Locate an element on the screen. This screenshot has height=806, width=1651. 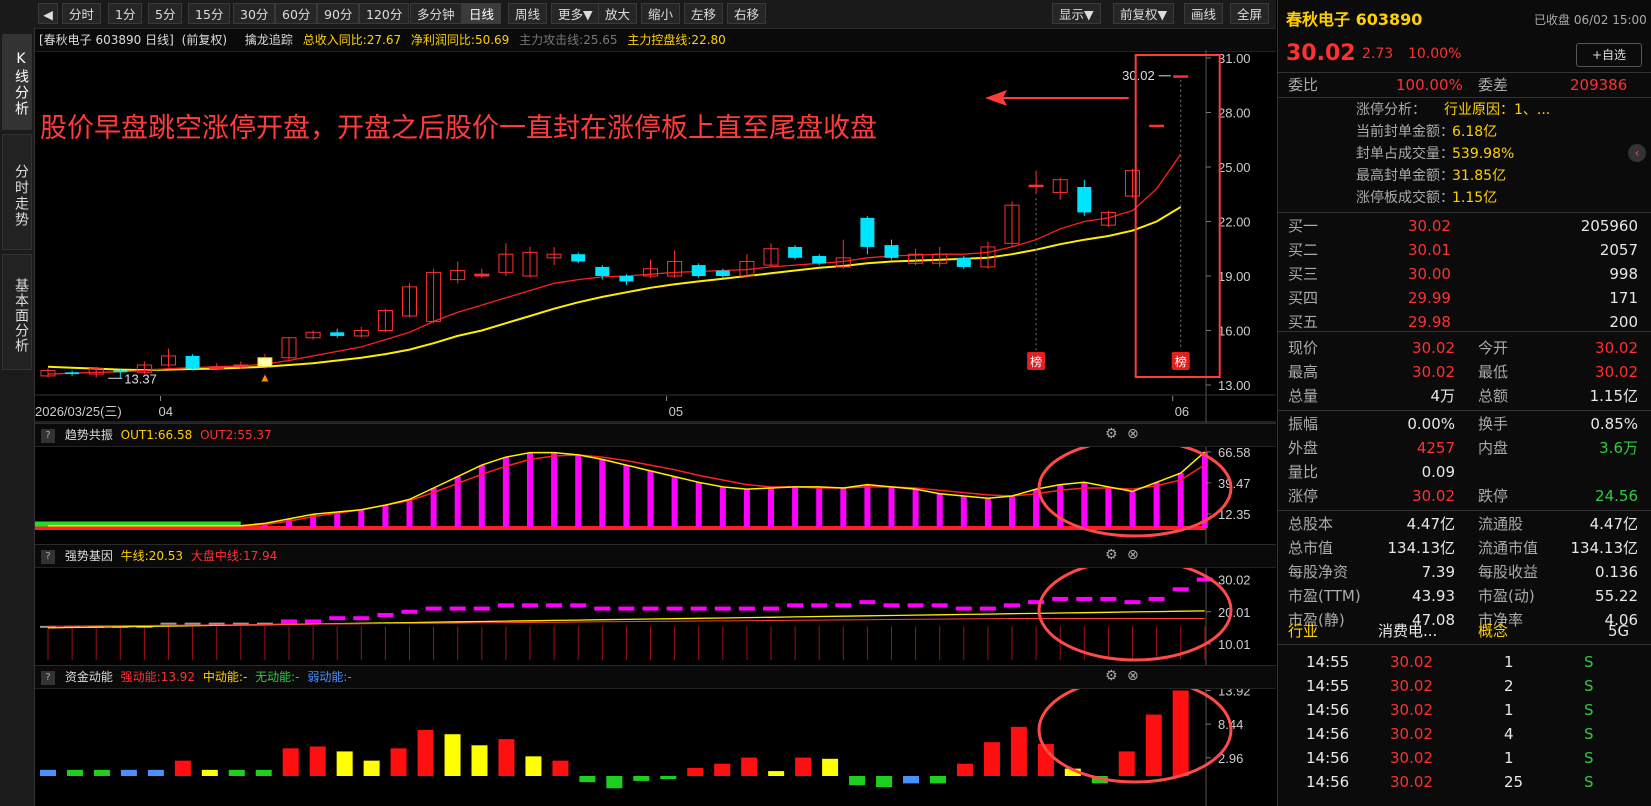
period-30min: 30分 is located at coordinates (254, 13).